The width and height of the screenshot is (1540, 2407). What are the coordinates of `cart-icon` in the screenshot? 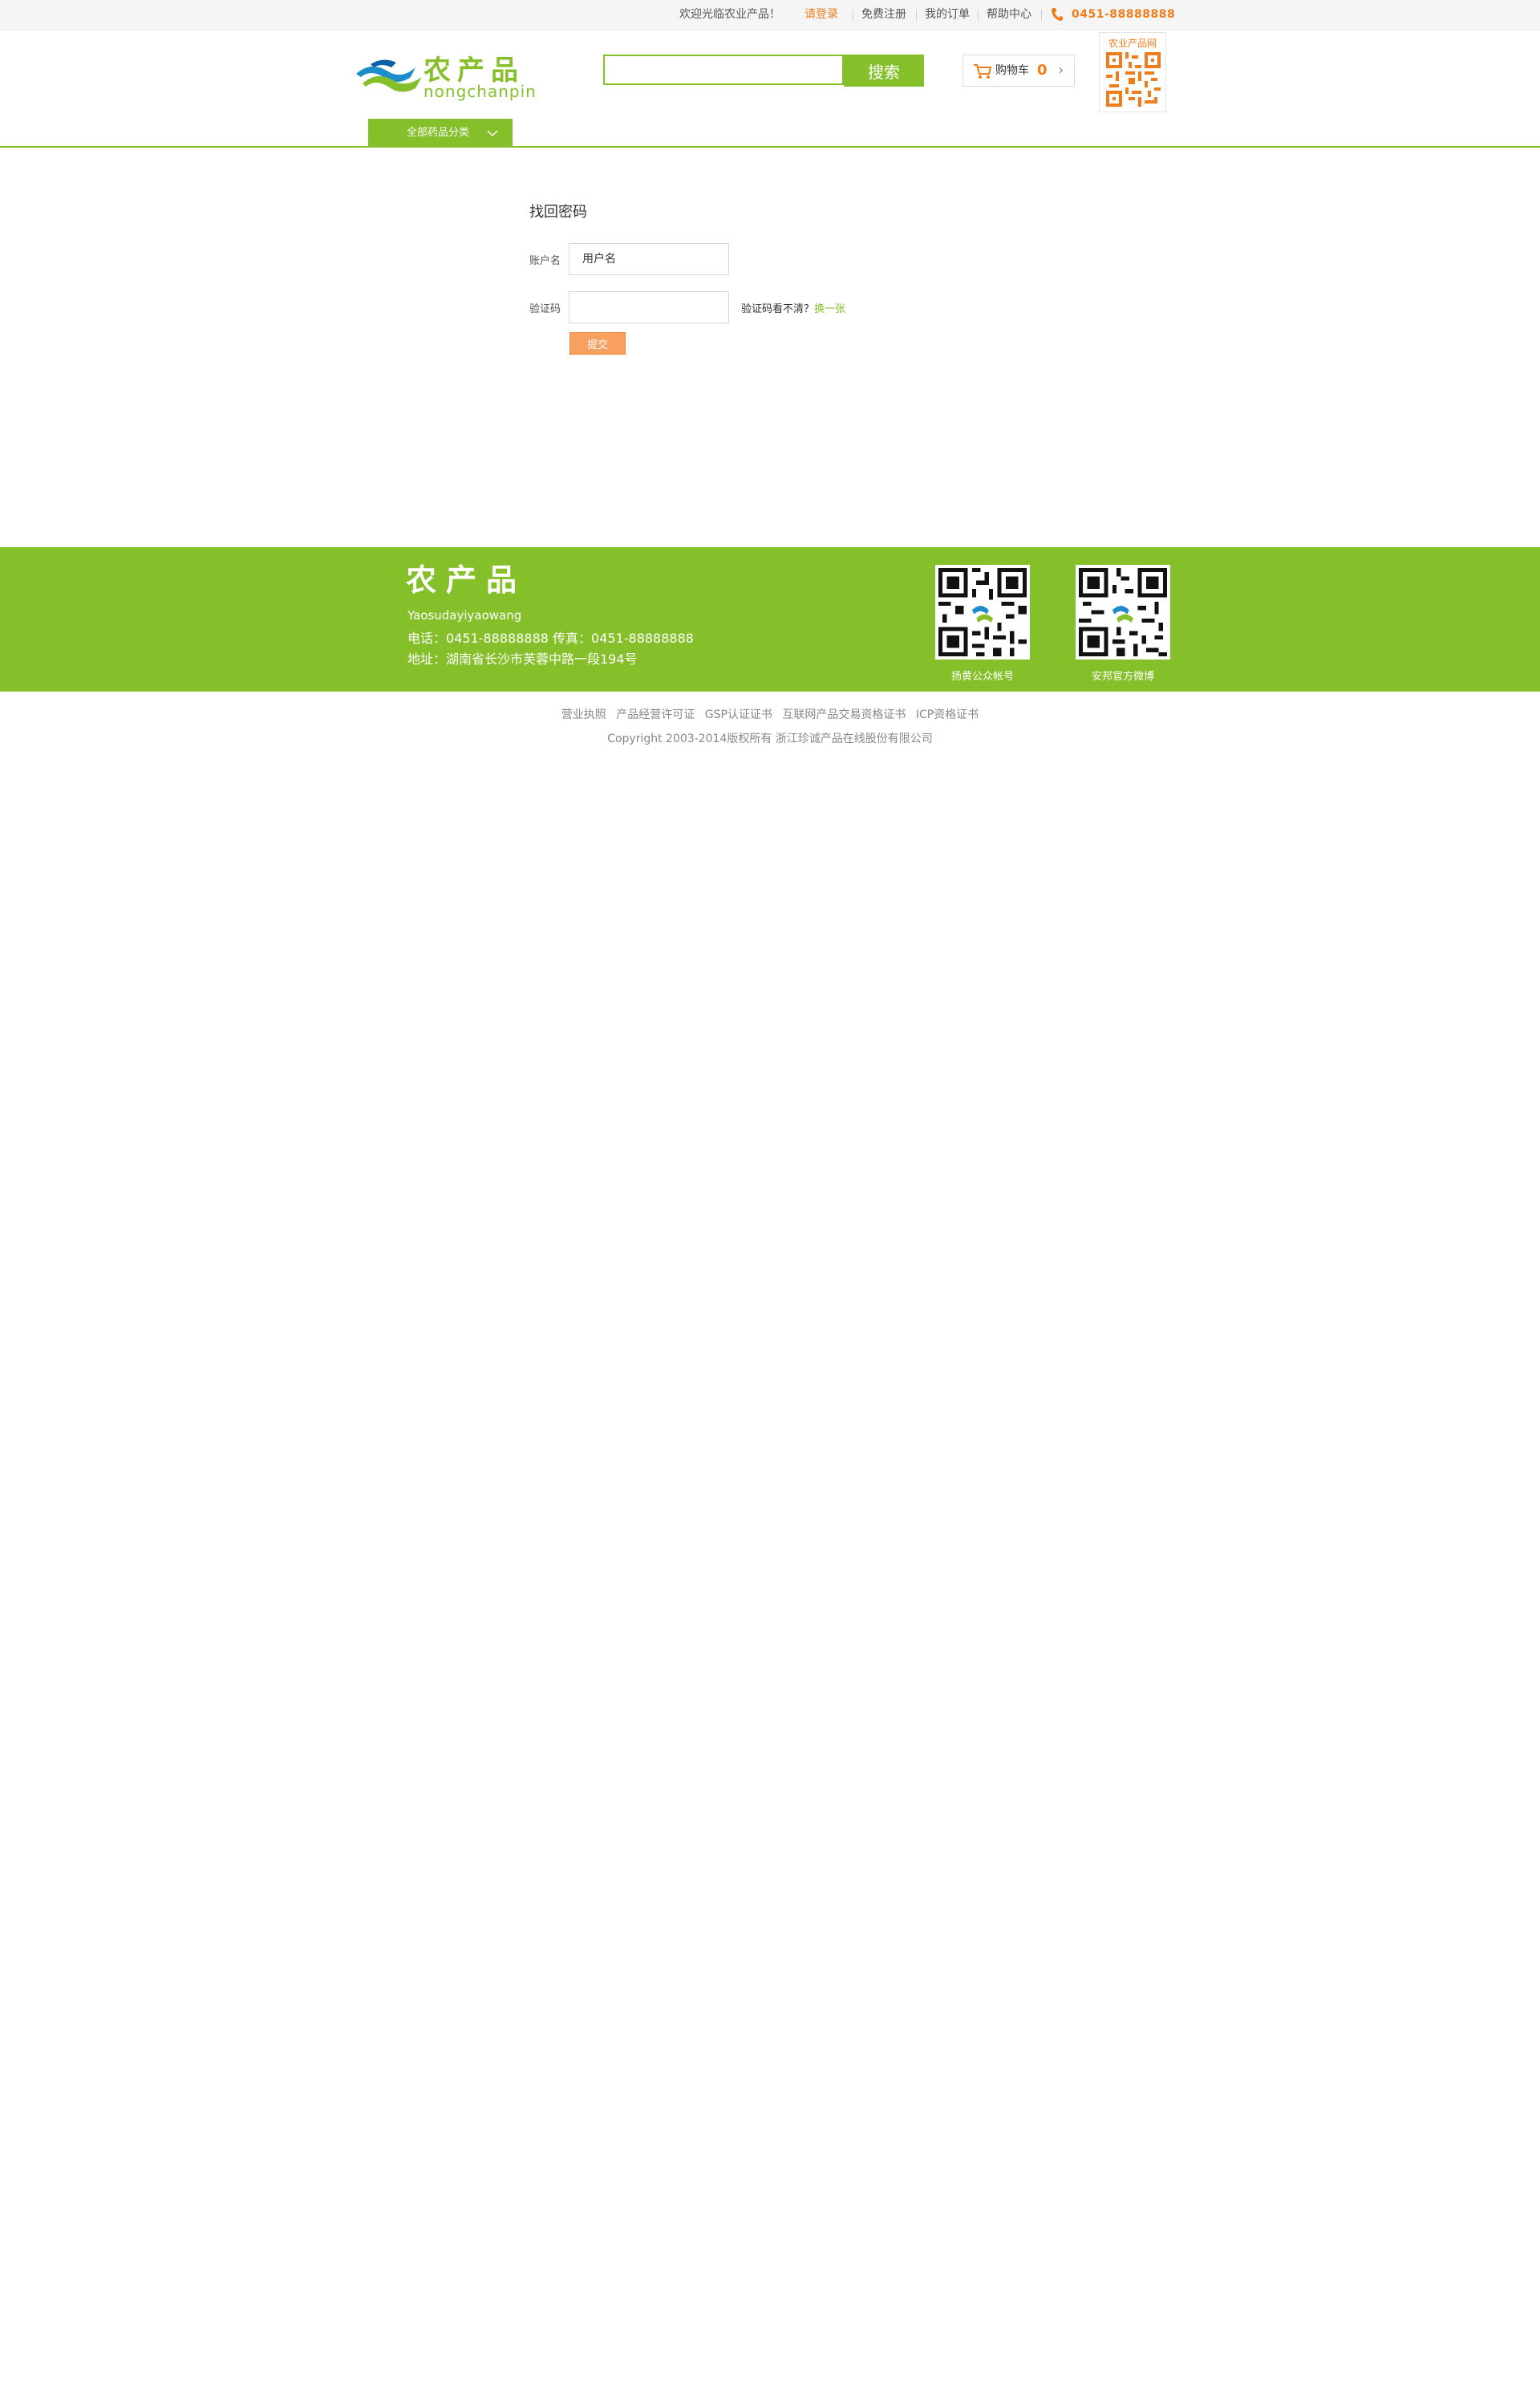 It's located at (982, 73).